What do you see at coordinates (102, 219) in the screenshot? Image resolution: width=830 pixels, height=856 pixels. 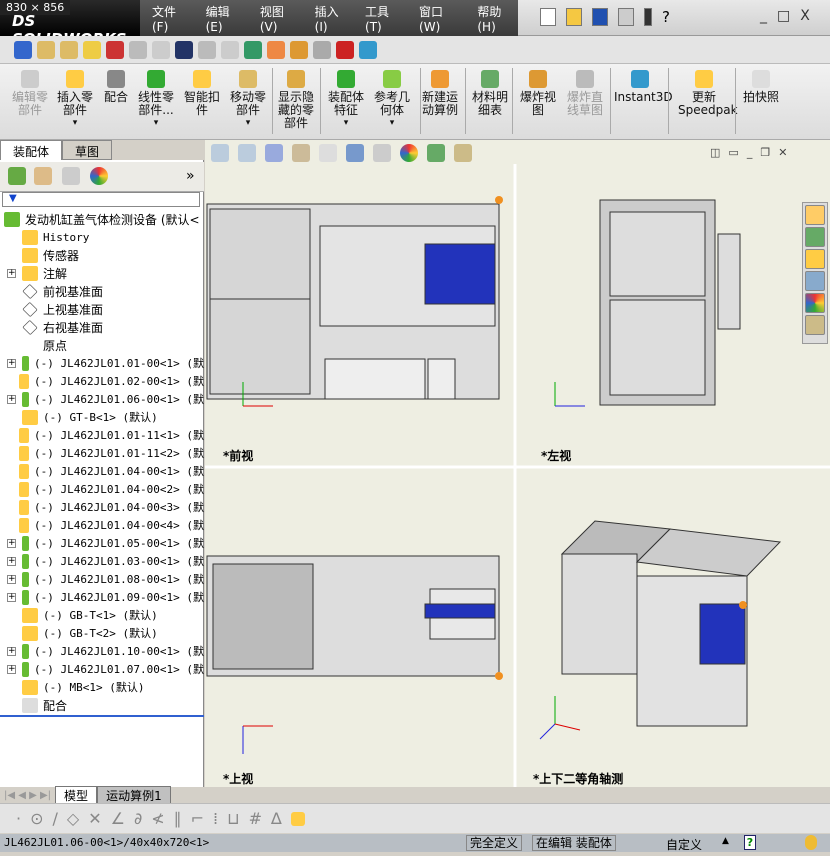 I see `tree-root-assembly: 发动机缸盖气体检测设备 (默认<` at bounding box center [102, 219].